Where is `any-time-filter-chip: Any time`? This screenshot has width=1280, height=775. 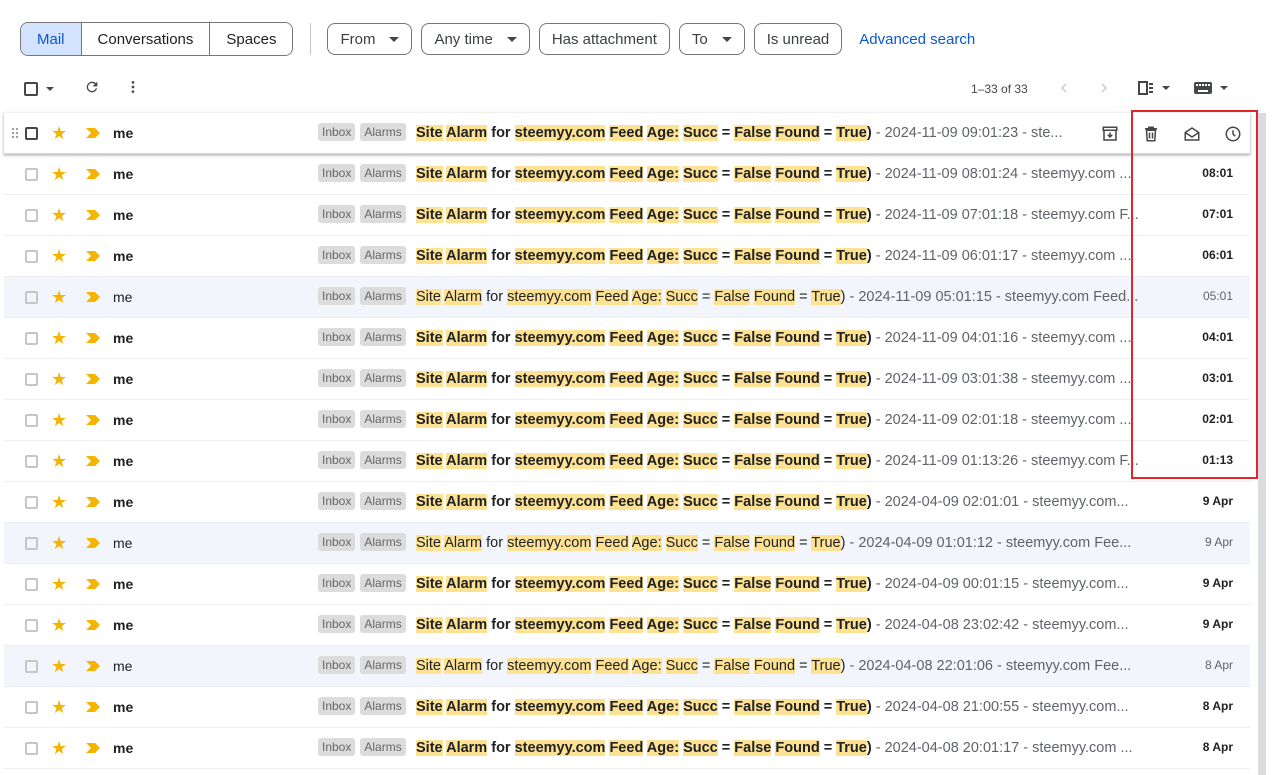
any-time-filter-chip: Any time is located at coordinates (475, 39).